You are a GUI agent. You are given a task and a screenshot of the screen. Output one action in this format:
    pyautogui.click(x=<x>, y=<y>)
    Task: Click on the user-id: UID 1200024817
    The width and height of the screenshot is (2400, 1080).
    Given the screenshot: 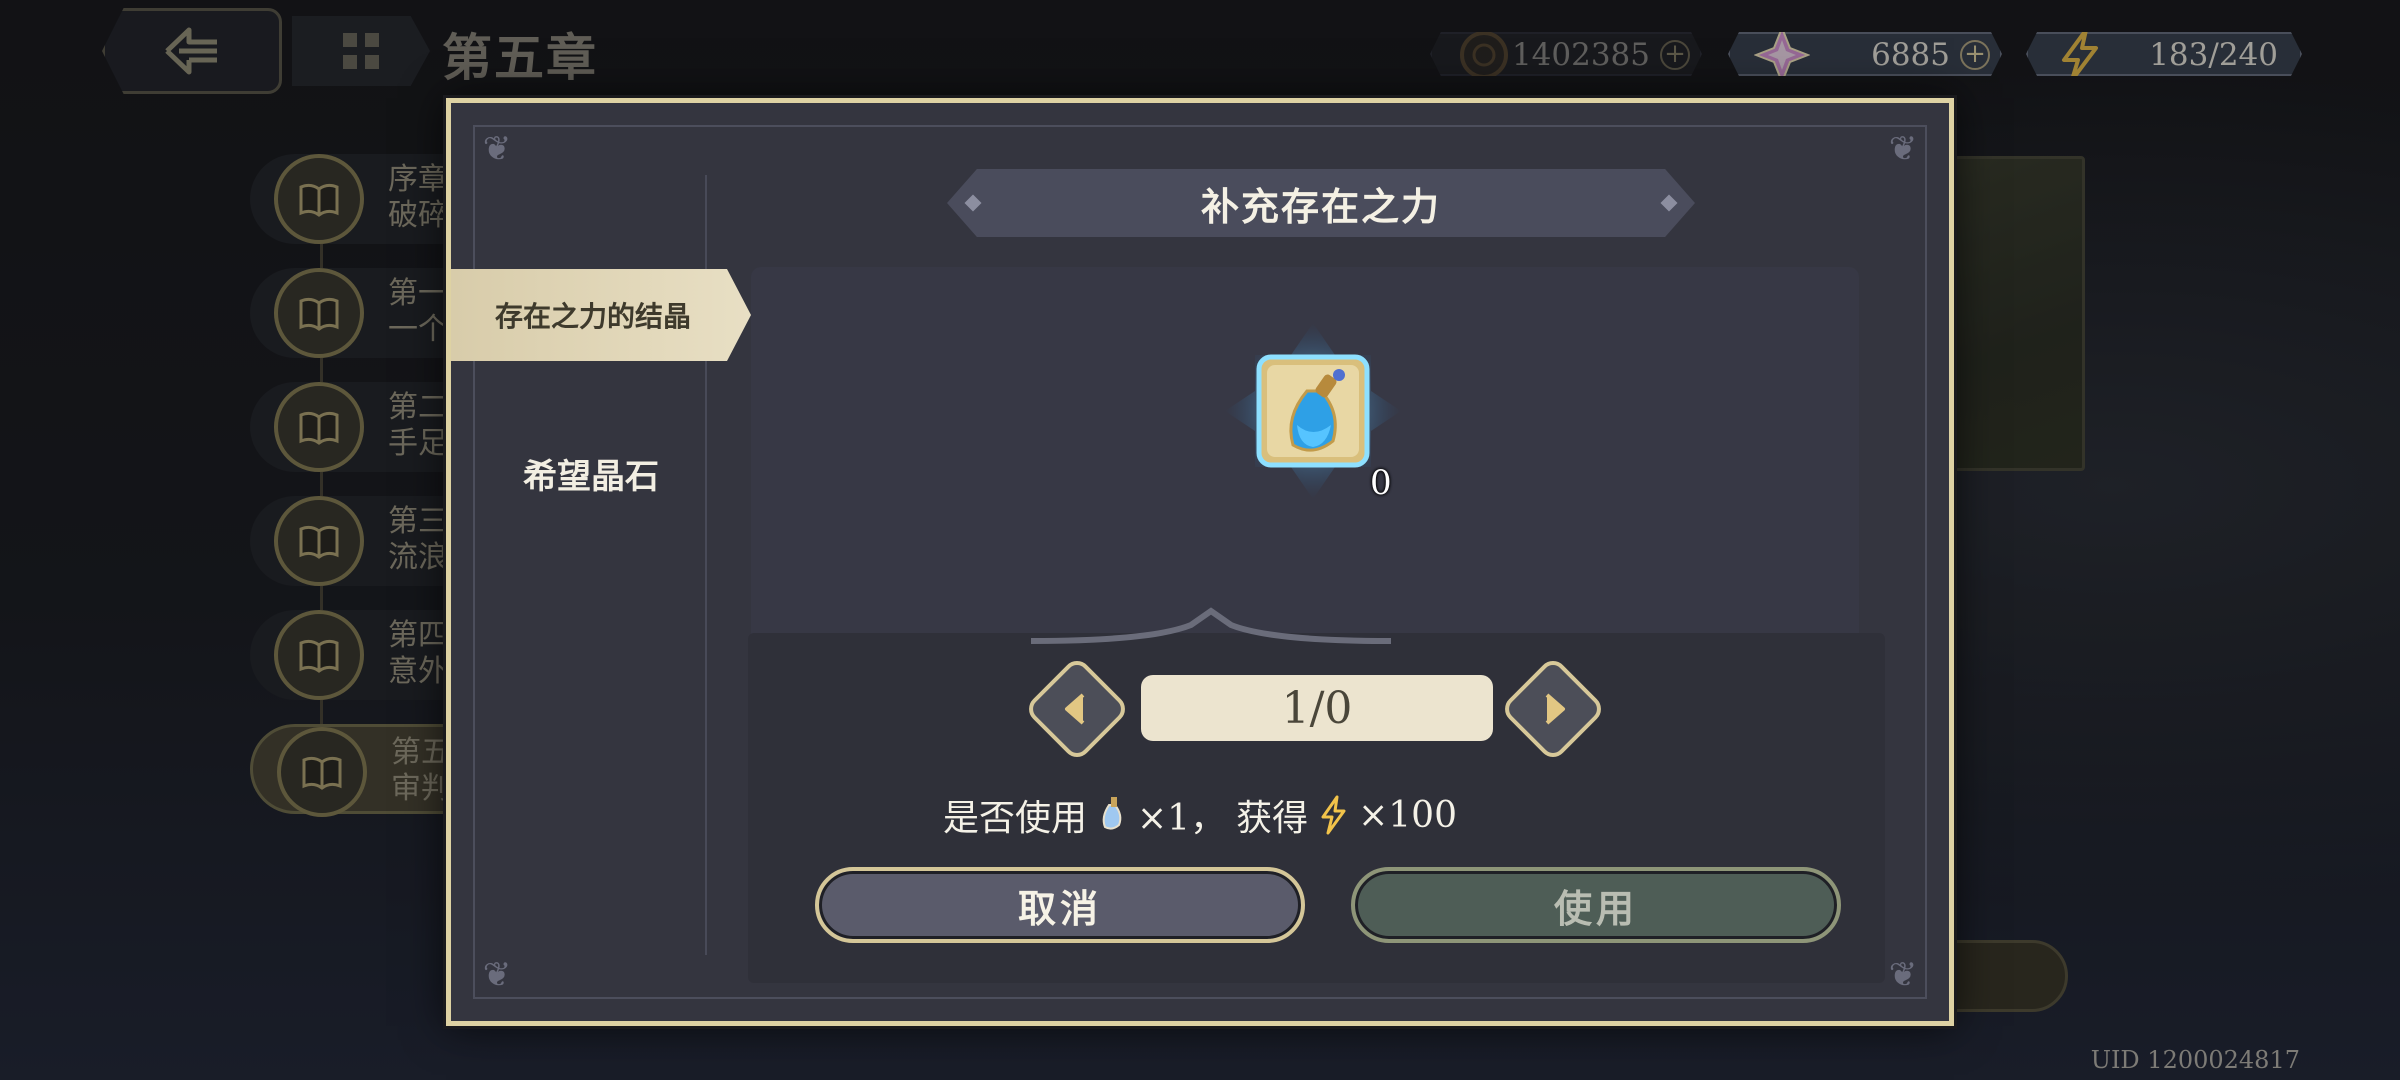 What is the action you would take?
    pyautogui.click(x=2195, y=1060)
    